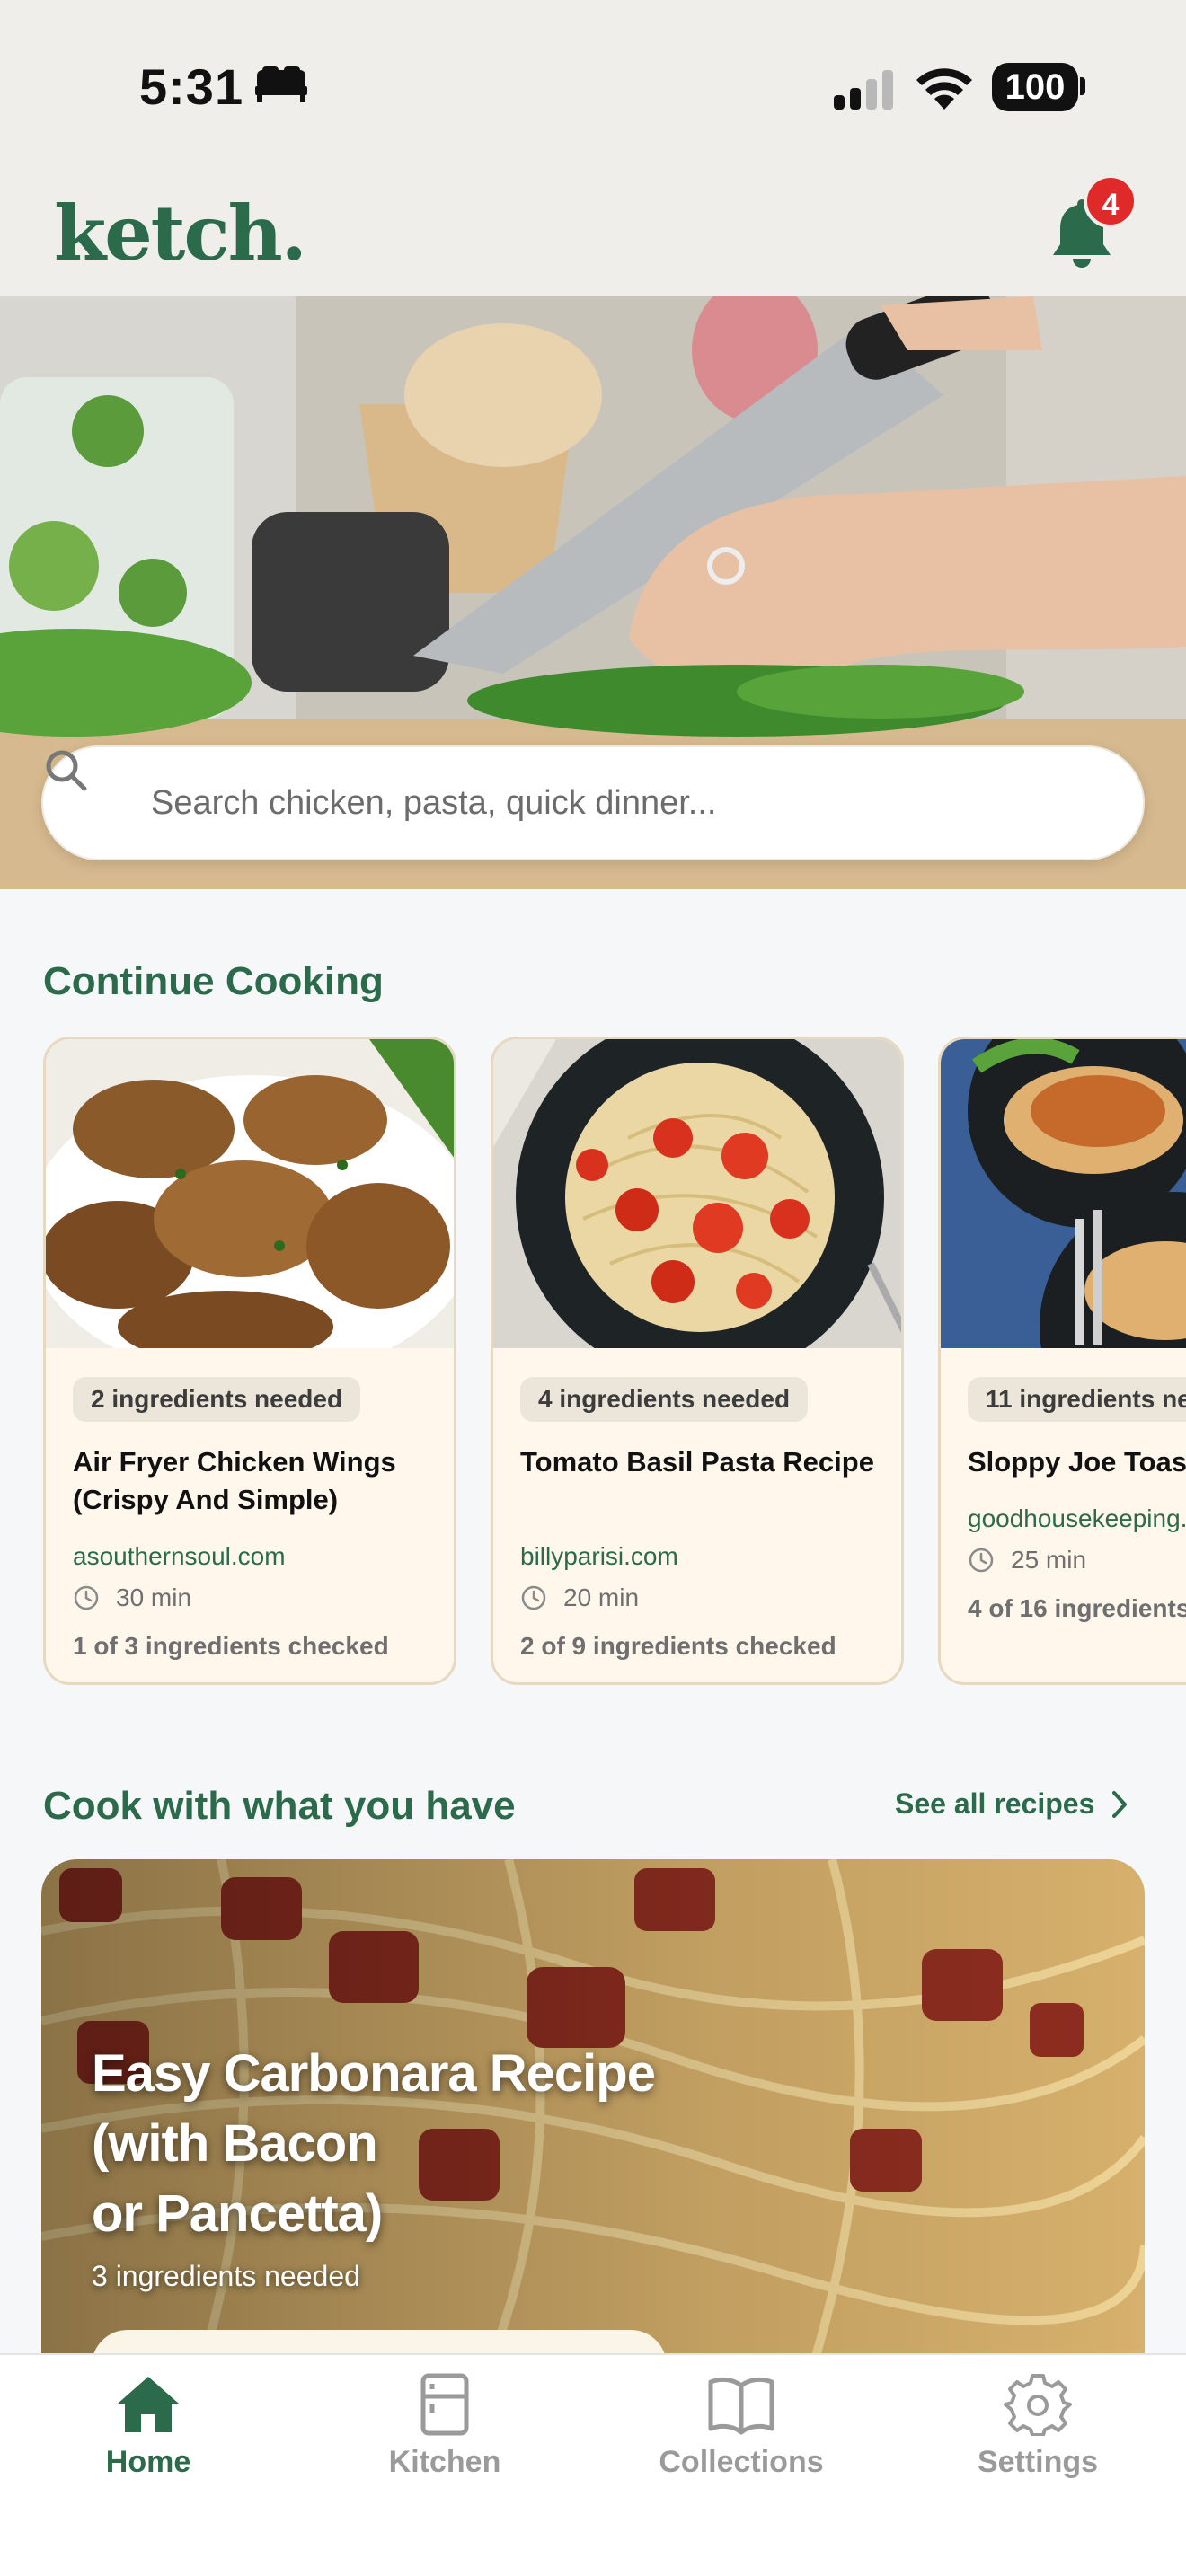 The height and width of the screenshot is (2576, 1186). Describe the element at coordinates (1077, 1462) in the screenshot. I see `recipe-title: Sloppy Joe Toast` at that location.